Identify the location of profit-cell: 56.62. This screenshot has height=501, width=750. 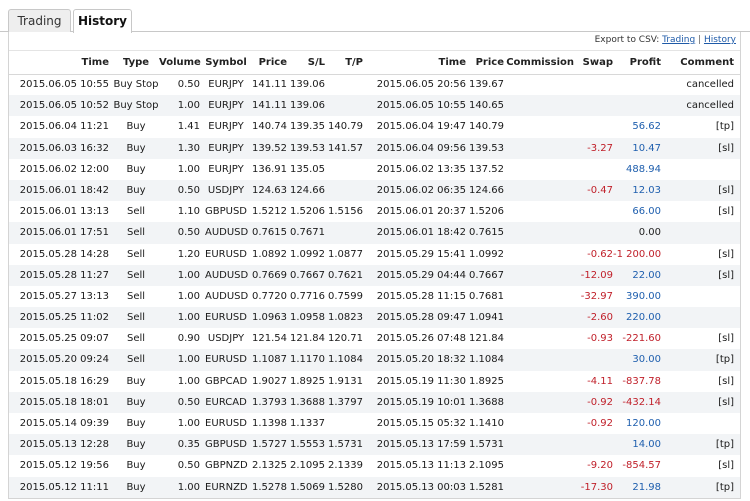
(646, 127).